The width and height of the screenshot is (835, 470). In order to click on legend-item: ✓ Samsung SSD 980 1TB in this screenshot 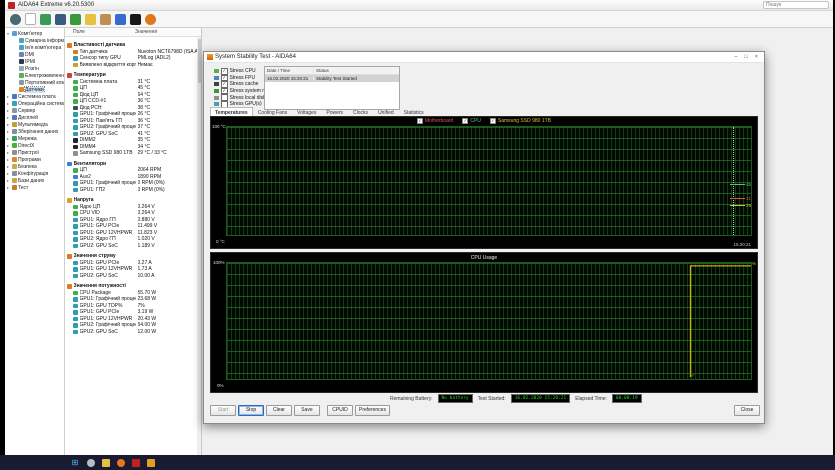, I will do `click(520, 121)`.